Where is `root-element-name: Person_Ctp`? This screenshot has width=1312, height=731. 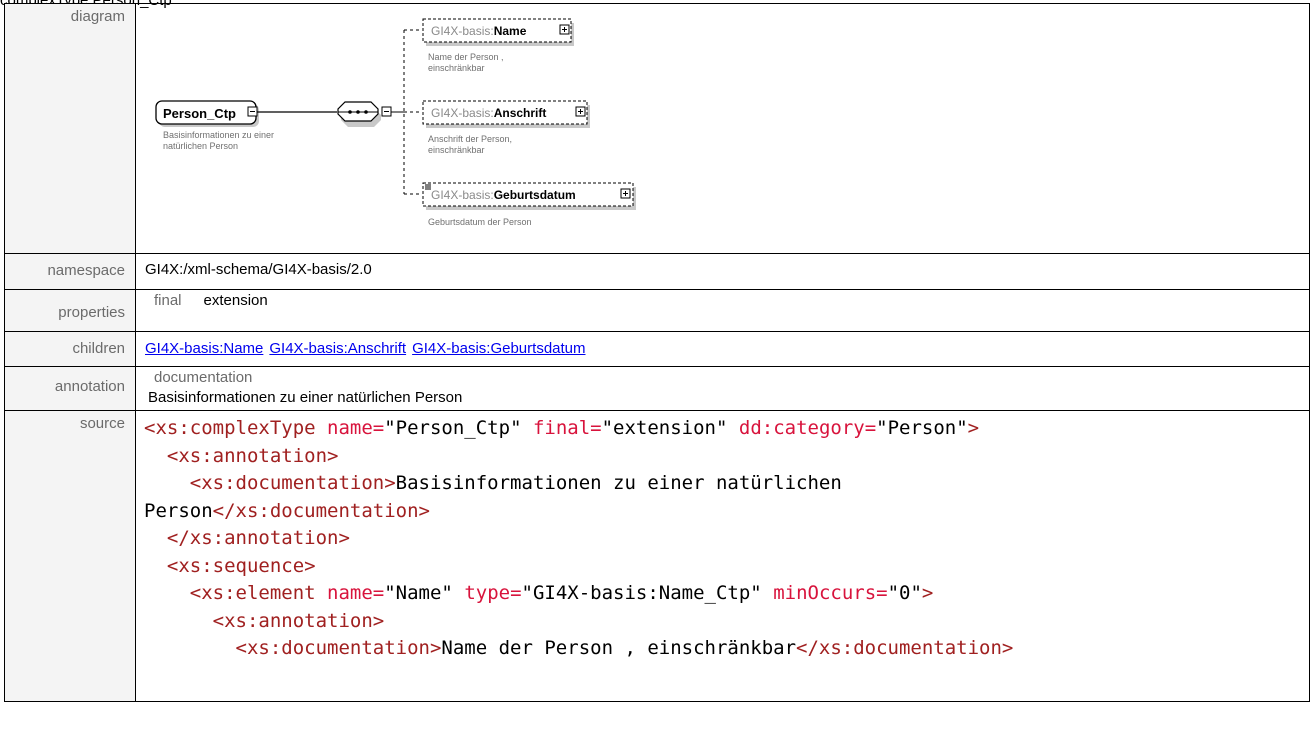 root-element-name: Person_Ctp is located at coordinates (199, 113).